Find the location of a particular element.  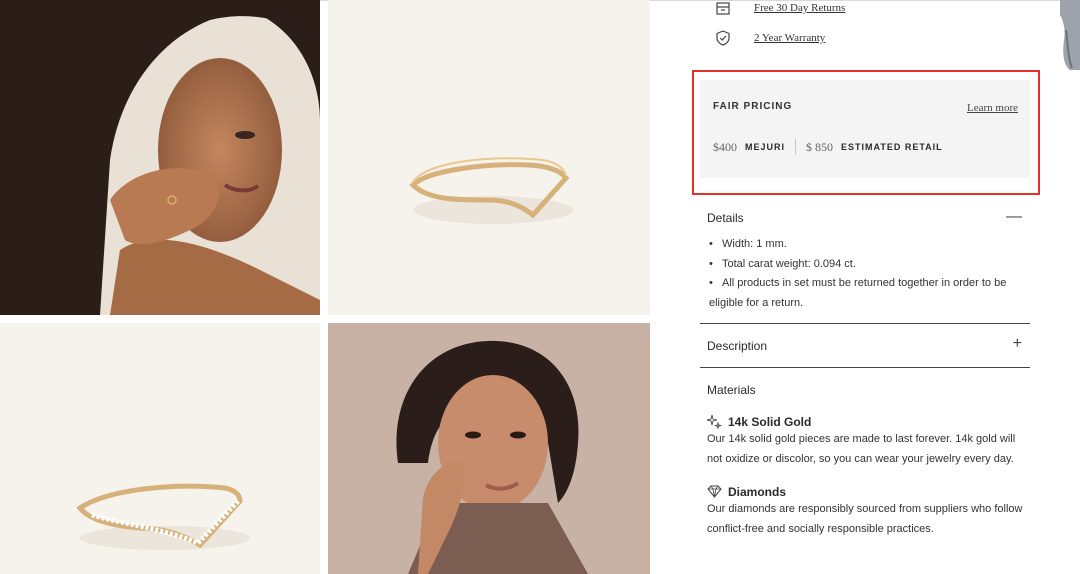

description-heading: Description is located at coordinates (737, 346).